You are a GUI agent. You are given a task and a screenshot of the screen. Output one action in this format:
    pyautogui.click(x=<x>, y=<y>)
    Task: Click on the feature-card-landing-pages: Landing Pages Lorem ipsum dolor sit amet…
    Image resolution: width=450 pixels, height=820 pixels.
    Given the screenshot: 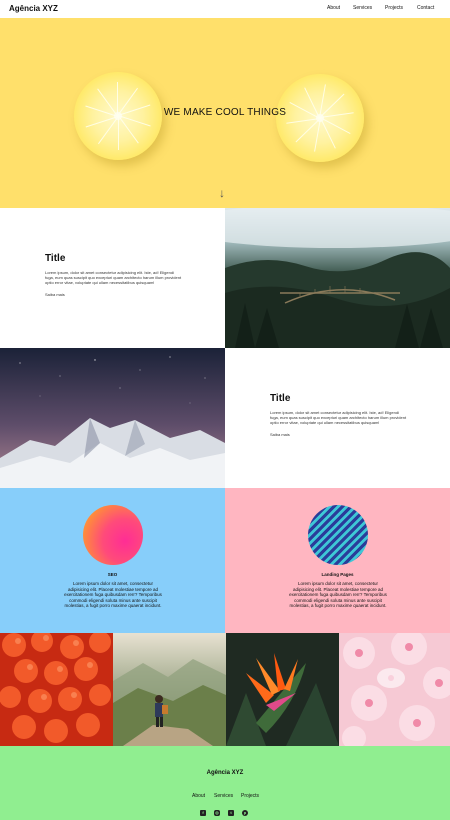 What is the action you would take?
    pyautogui.click(x=337, y=560)
    